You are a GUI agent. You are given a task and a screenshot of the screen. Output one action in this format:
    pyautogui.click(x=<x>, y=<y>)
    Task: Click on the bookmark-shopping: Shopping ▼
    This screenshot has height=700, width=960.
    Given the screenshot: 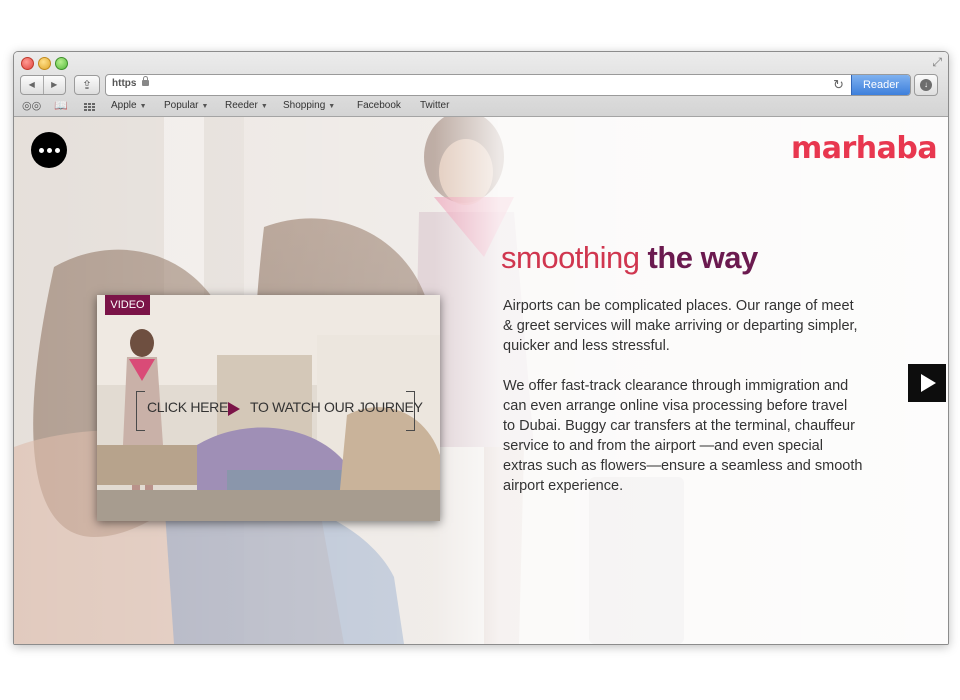 What is the action you would take?
    pyautogui.click(x=309, y=105)
    